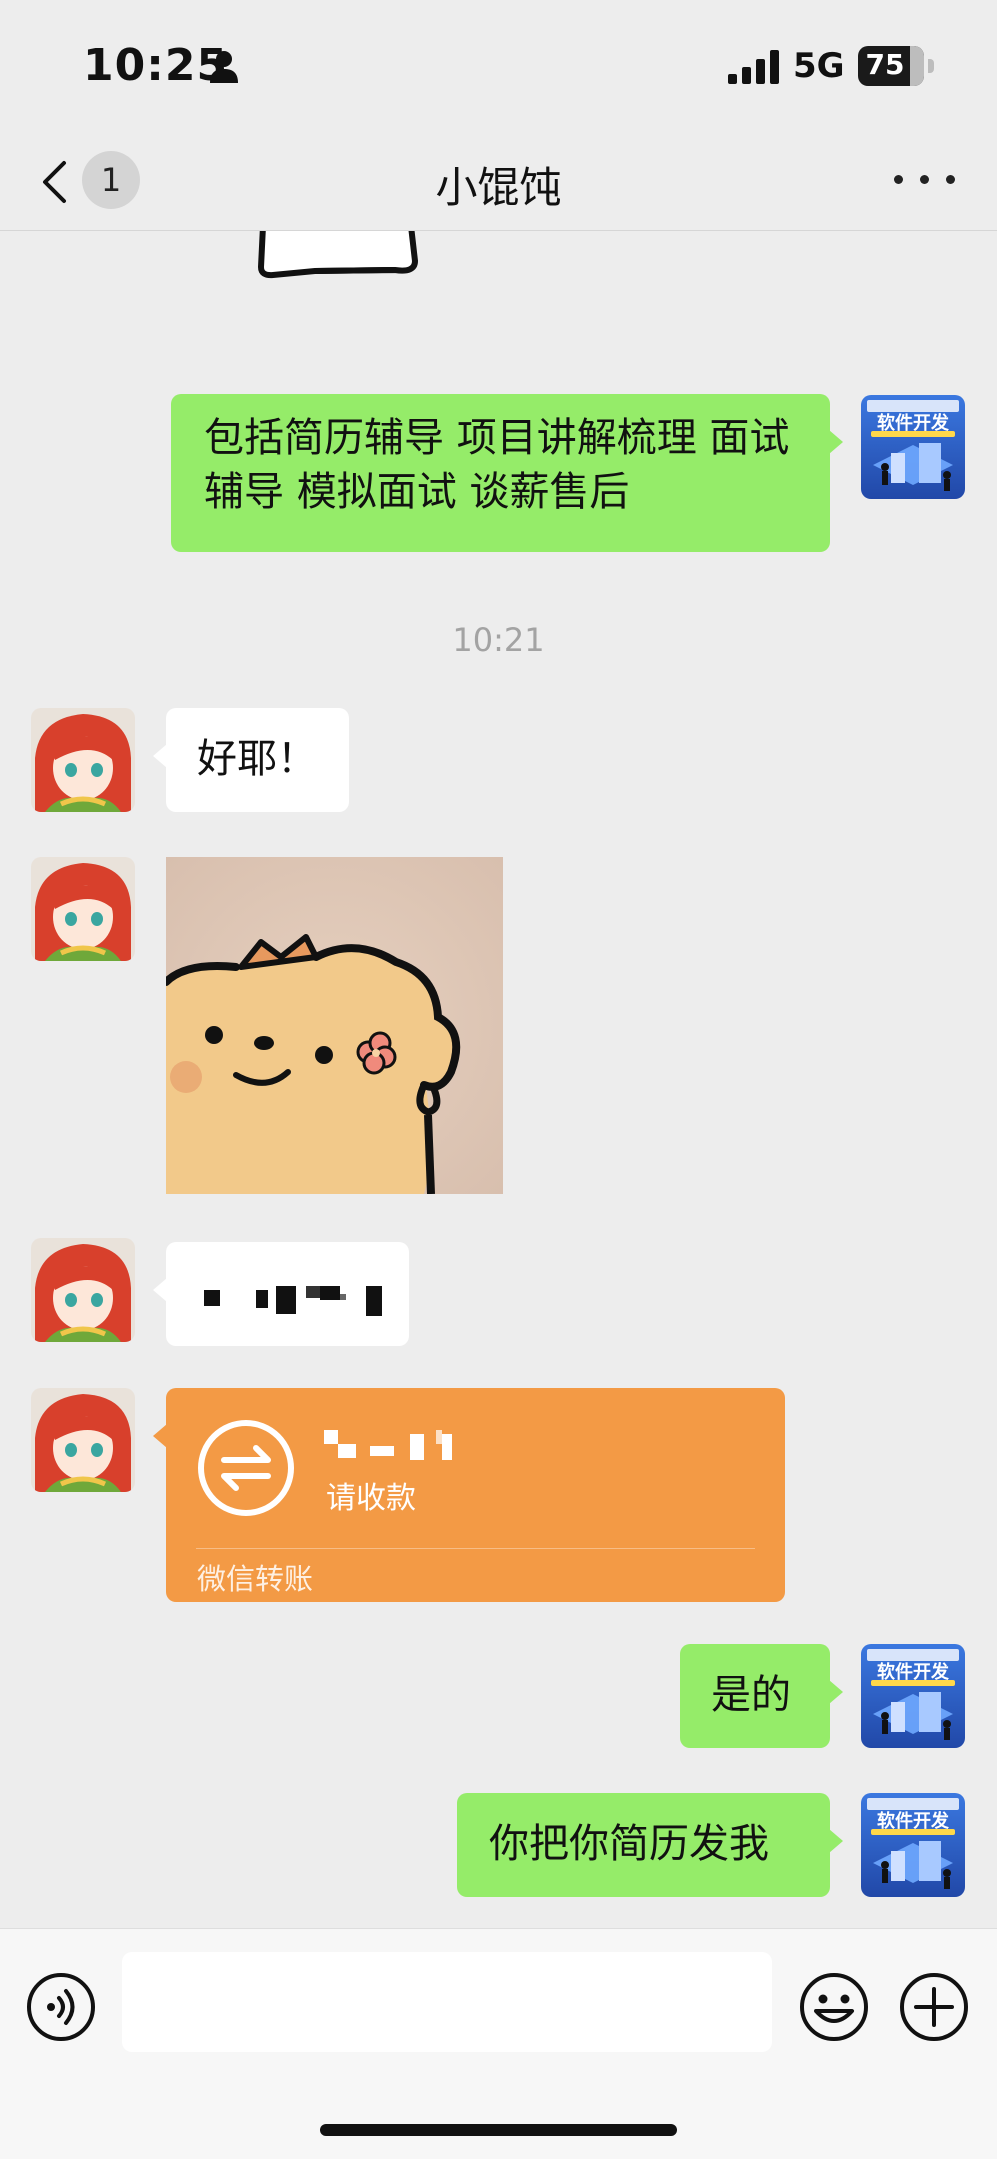 The image size is (997, 2159). I want to click on signal-icon, so click(753, 67).